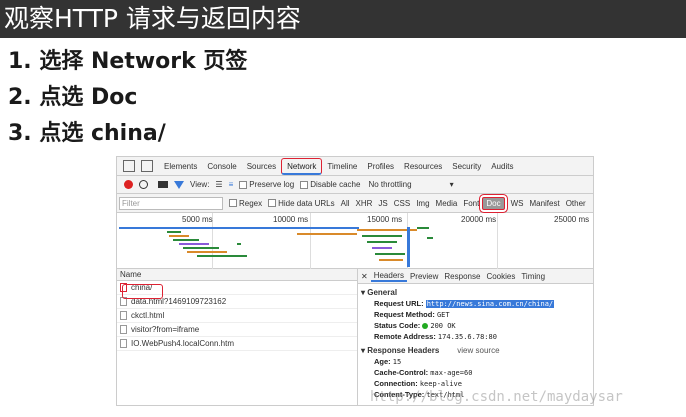 The width and height of the screenshot is (686, 417). I want to click on chevron-down-icon: ▾, so click(452, 184).